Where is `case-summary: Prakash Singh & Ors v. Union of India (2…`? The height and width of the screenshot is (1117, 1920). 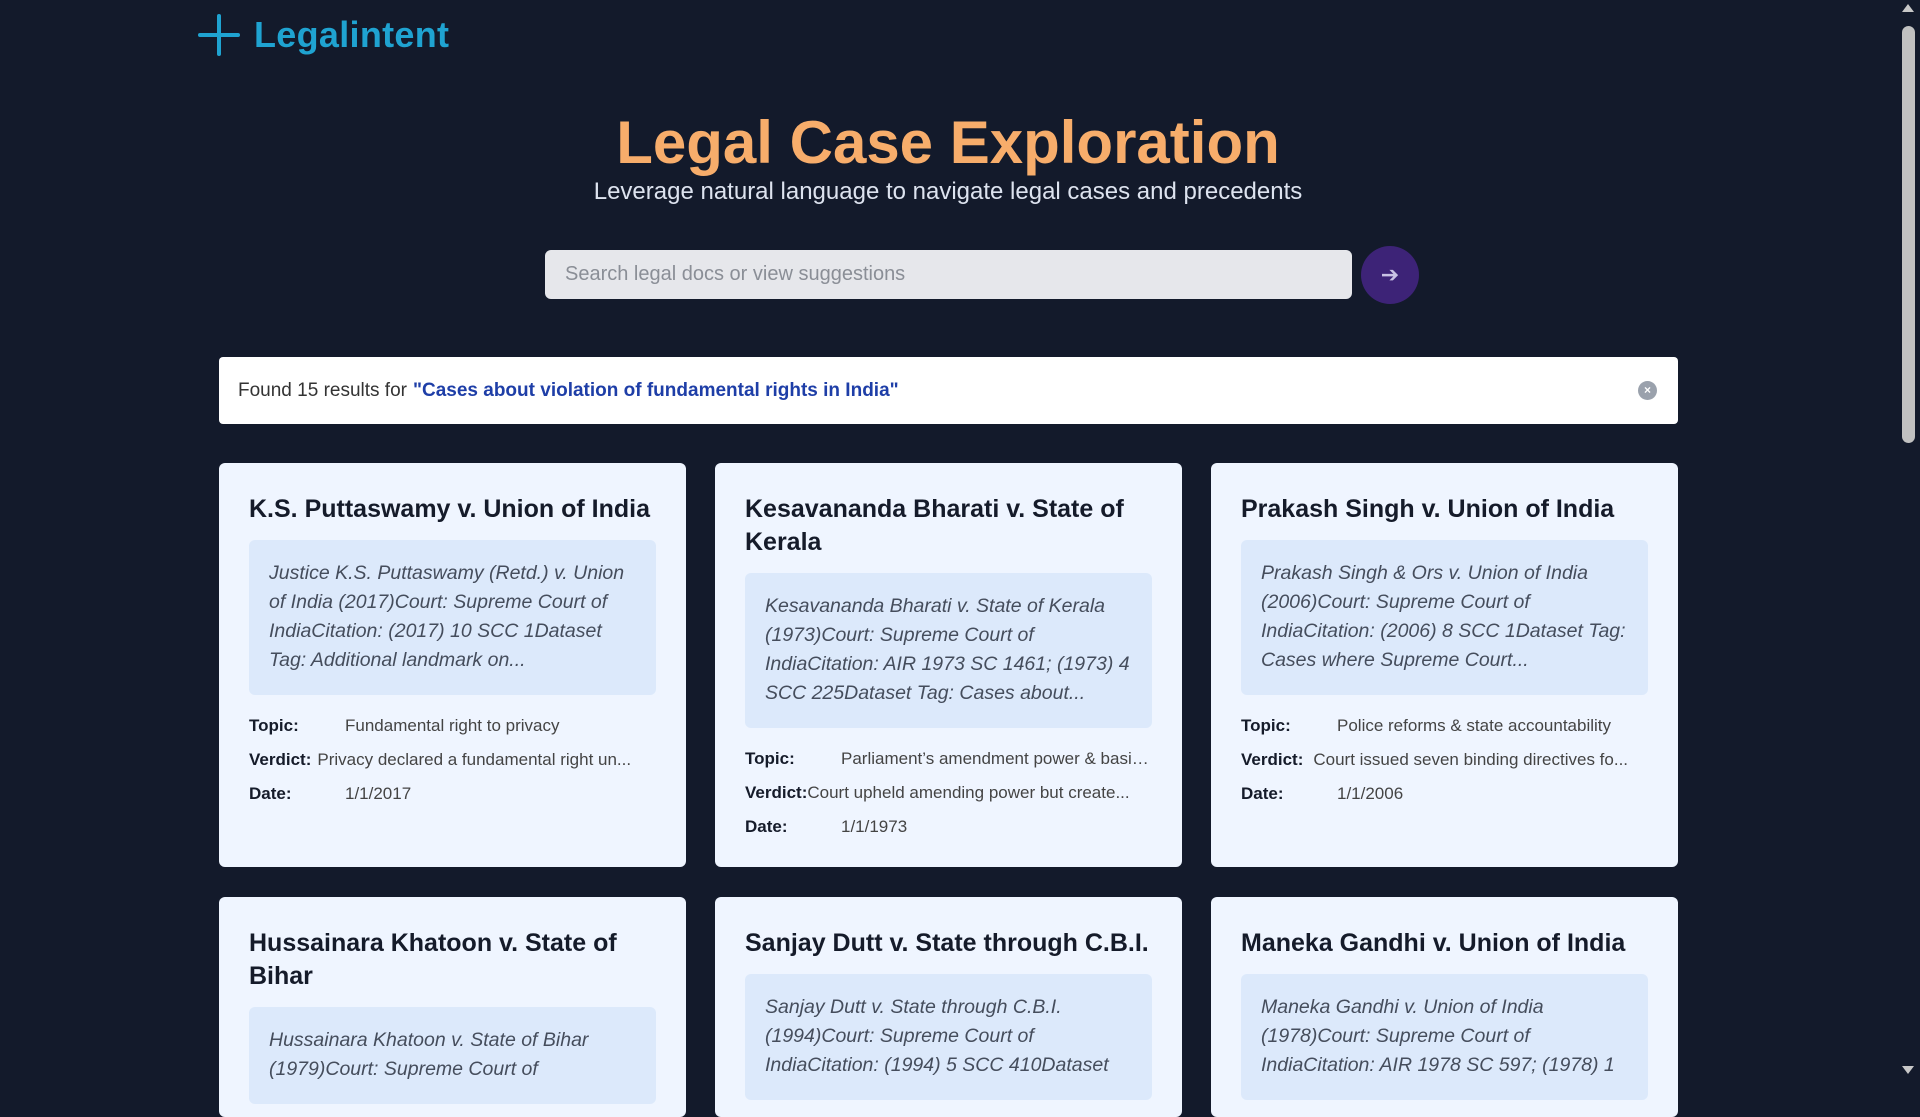
case-summary: Prakash Singh & Ors v. Union of India (2… is located at coordinates (1444, 617).